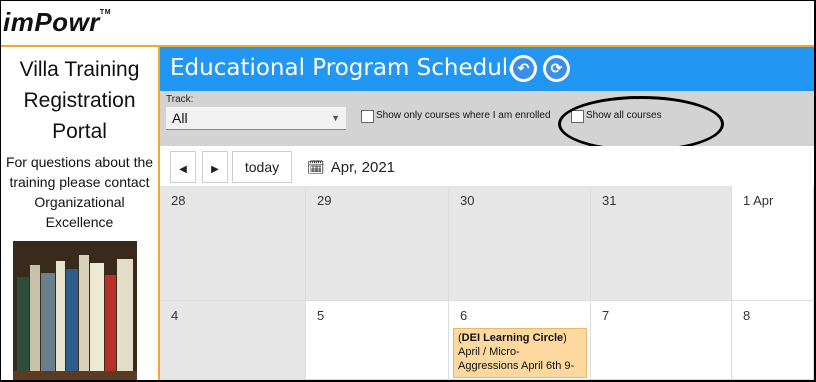 This screenshot has width=816, height=382. What do you see at coordinates (487, 166) in the screenshot?
I see `calendar-toolbar: ◀ ▶ today 🗓 Apr, 2021` at bounding box center [487, 166].